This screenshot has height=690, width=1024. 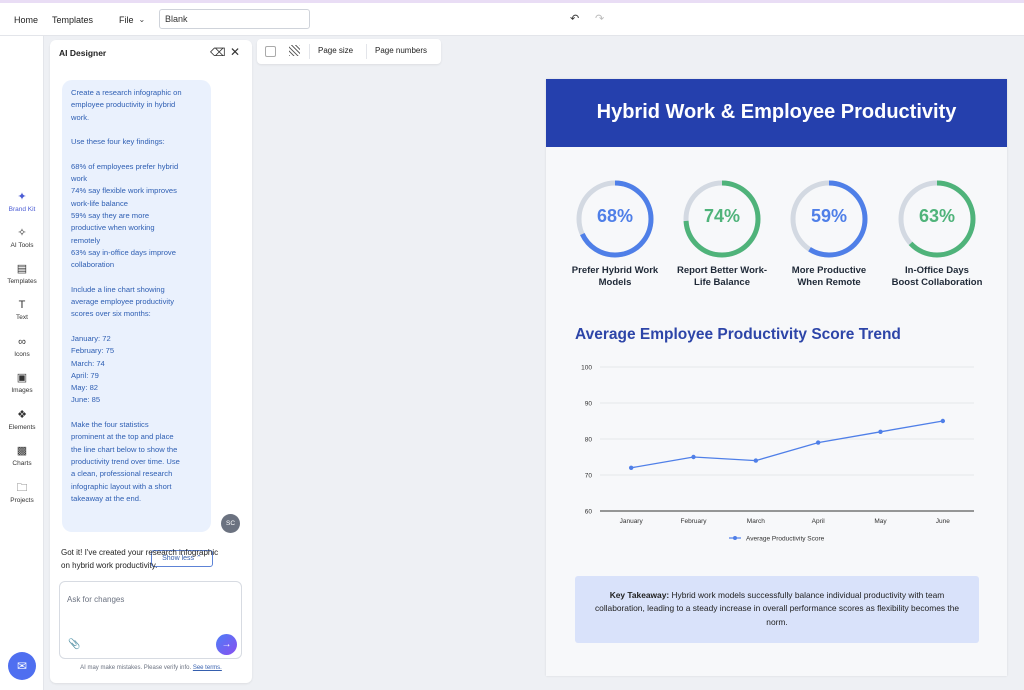 What do you see at coordinates (22, 451) in the screenshot?
I see `chart-icon: ▩` at bounding box center [22, 451].